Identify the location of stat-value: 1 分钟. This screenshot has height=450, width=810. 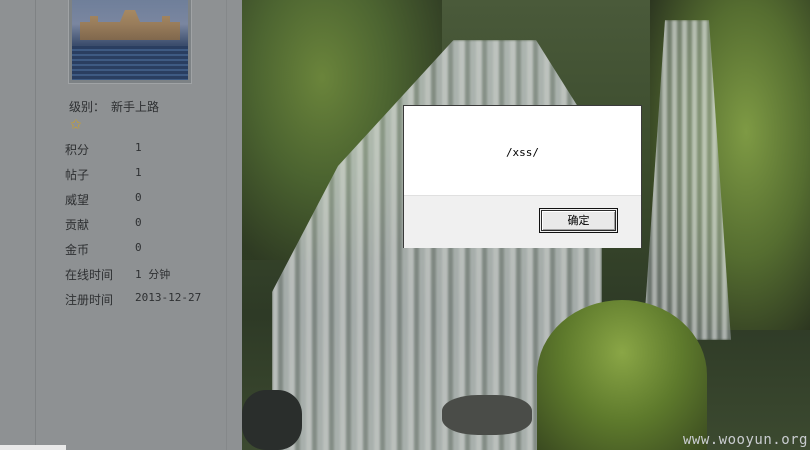
(153, 274).